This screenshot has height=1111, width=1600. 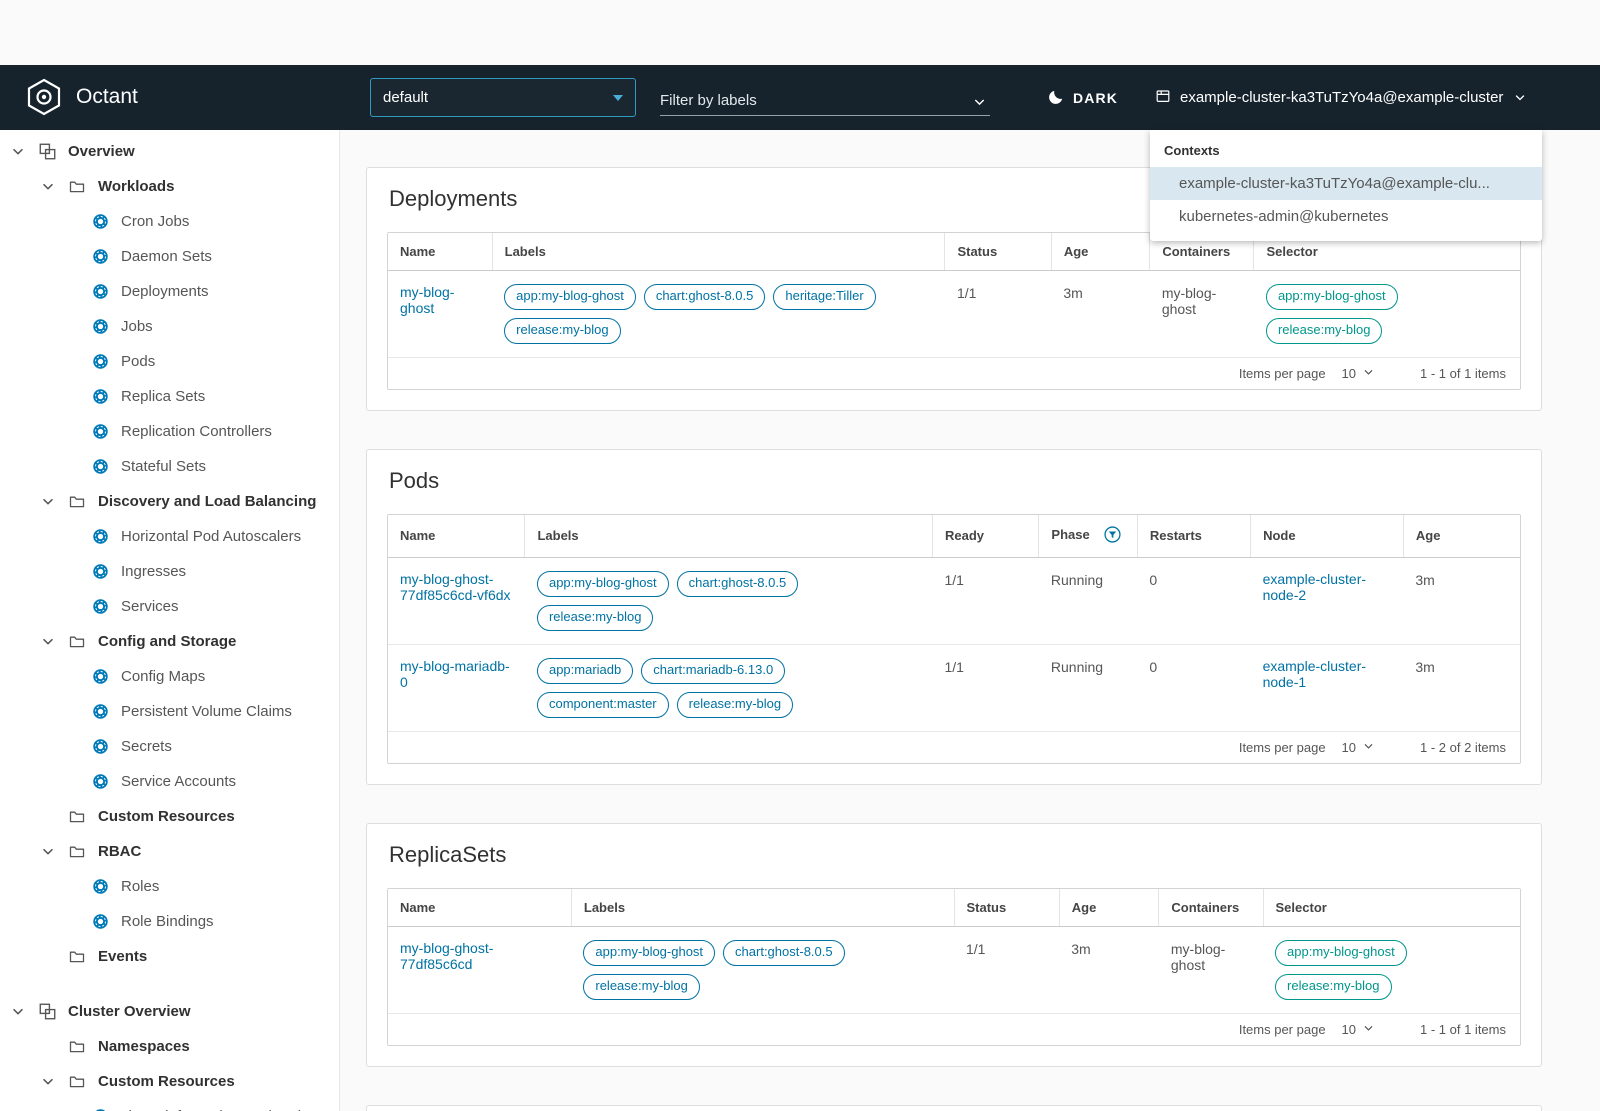 What do you see at coordinates (169, 466) in the screenshot?
I see `sidebar-item-stateful-sets: Stateful Sets` at bounding box center [169, 466].